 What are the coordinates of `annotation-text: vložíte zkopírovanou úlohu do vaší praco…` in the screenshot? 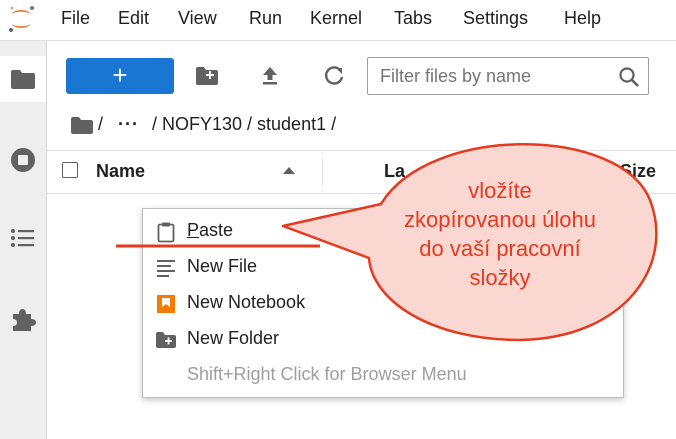 It's located at (500, 234).